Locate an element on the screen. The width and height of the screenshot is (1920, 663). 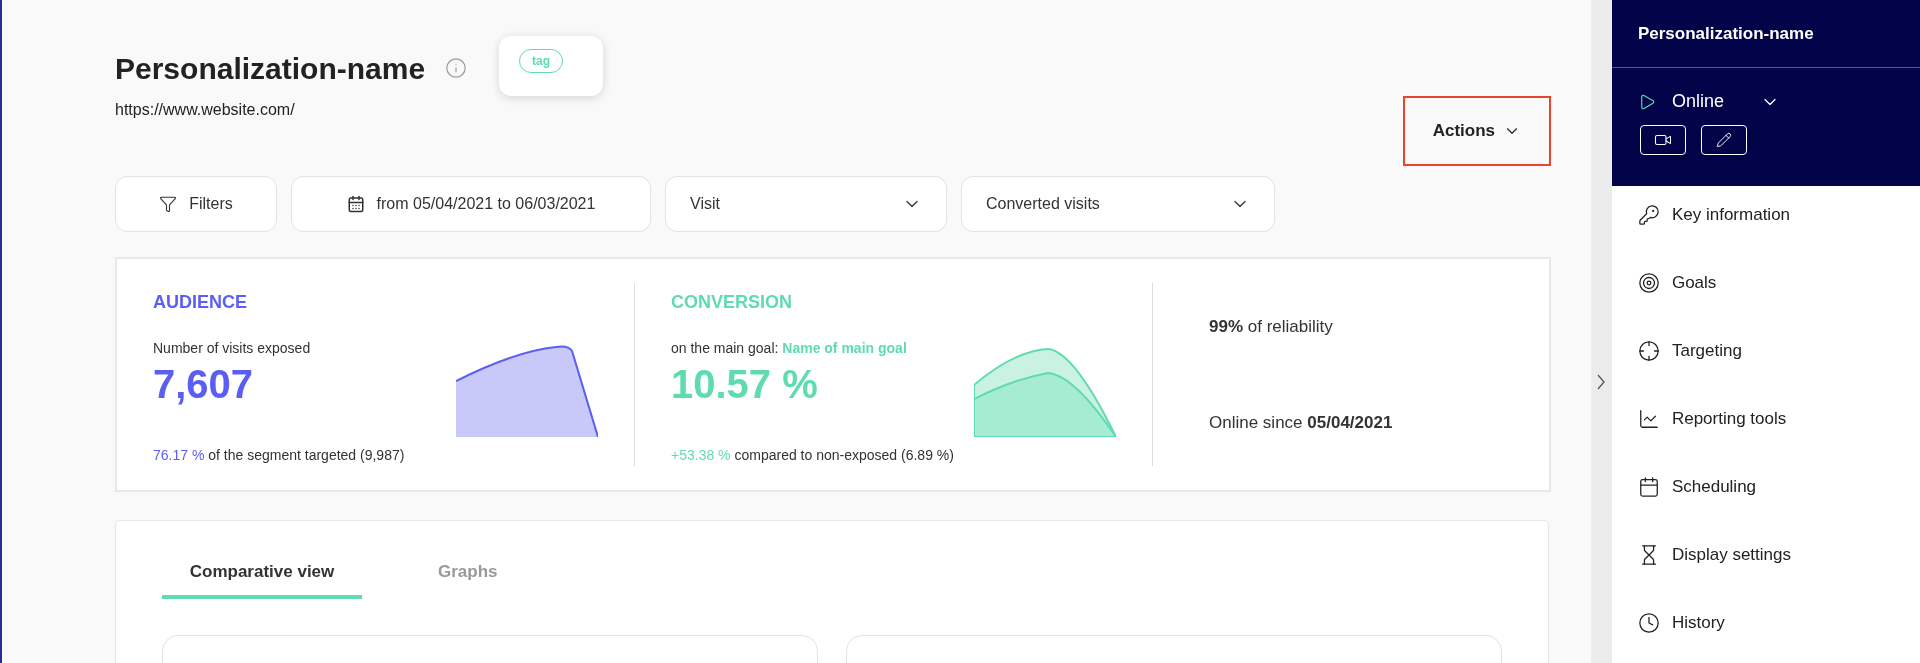
kpi-title: AUDIENCE is located at coordinates (200, 302).